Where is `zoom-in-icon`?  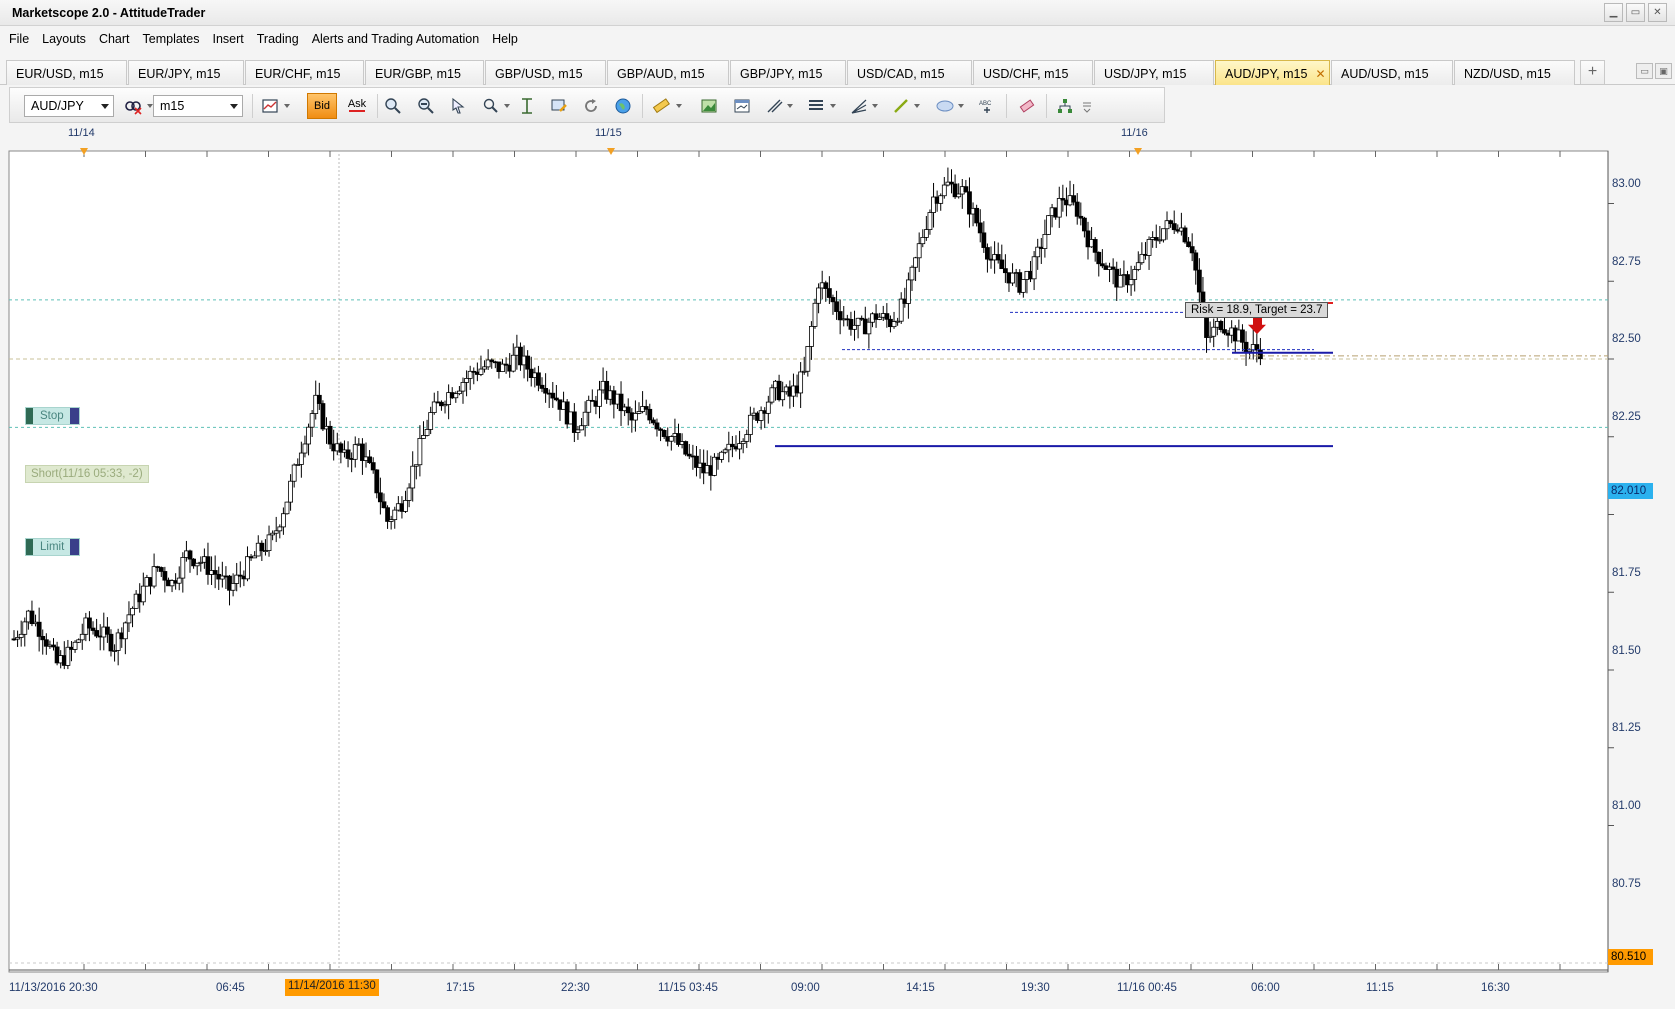 zoom-in-icon is located at coordinates (393, 106).